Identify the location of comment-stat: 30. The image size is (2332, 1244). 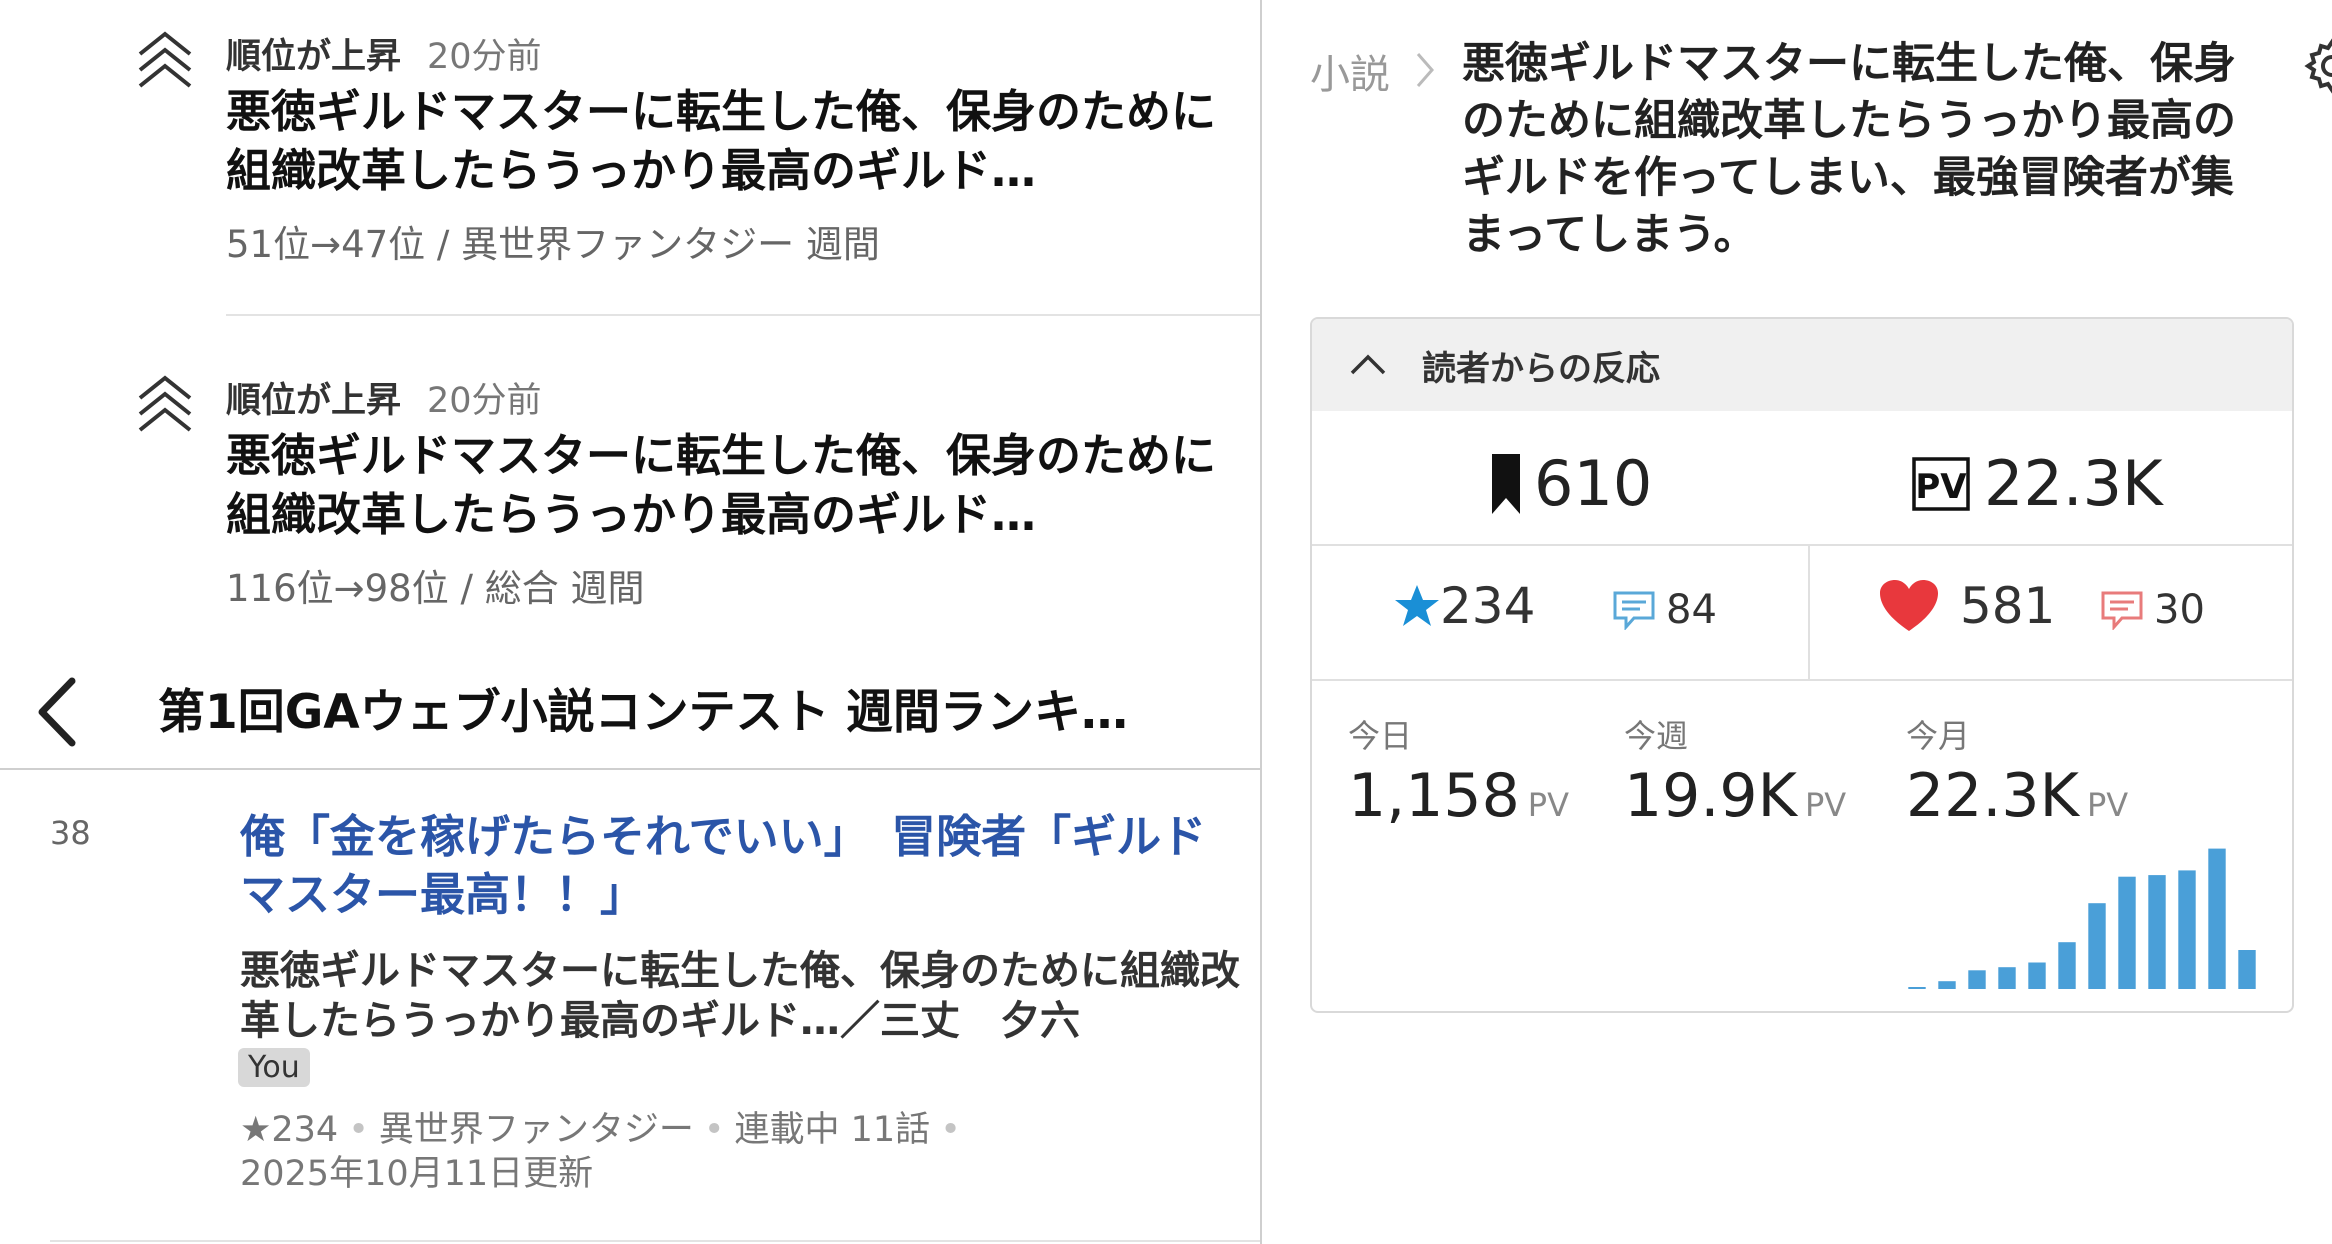
(2152, 610).